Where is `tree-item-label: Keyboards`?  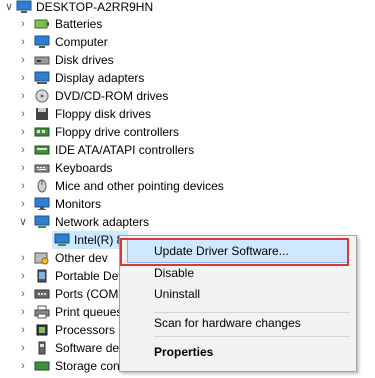
tree-item-label: Keyboards is located at coordinates (84, 168).